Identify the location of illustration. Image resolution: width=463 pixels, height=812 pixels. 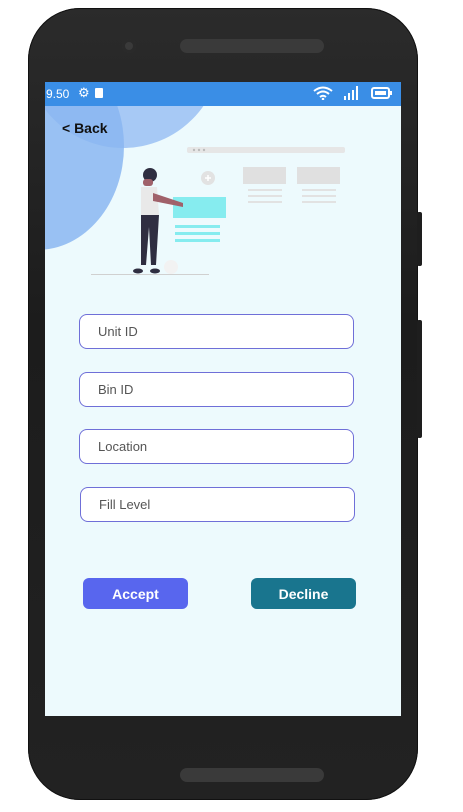
(218, 211).